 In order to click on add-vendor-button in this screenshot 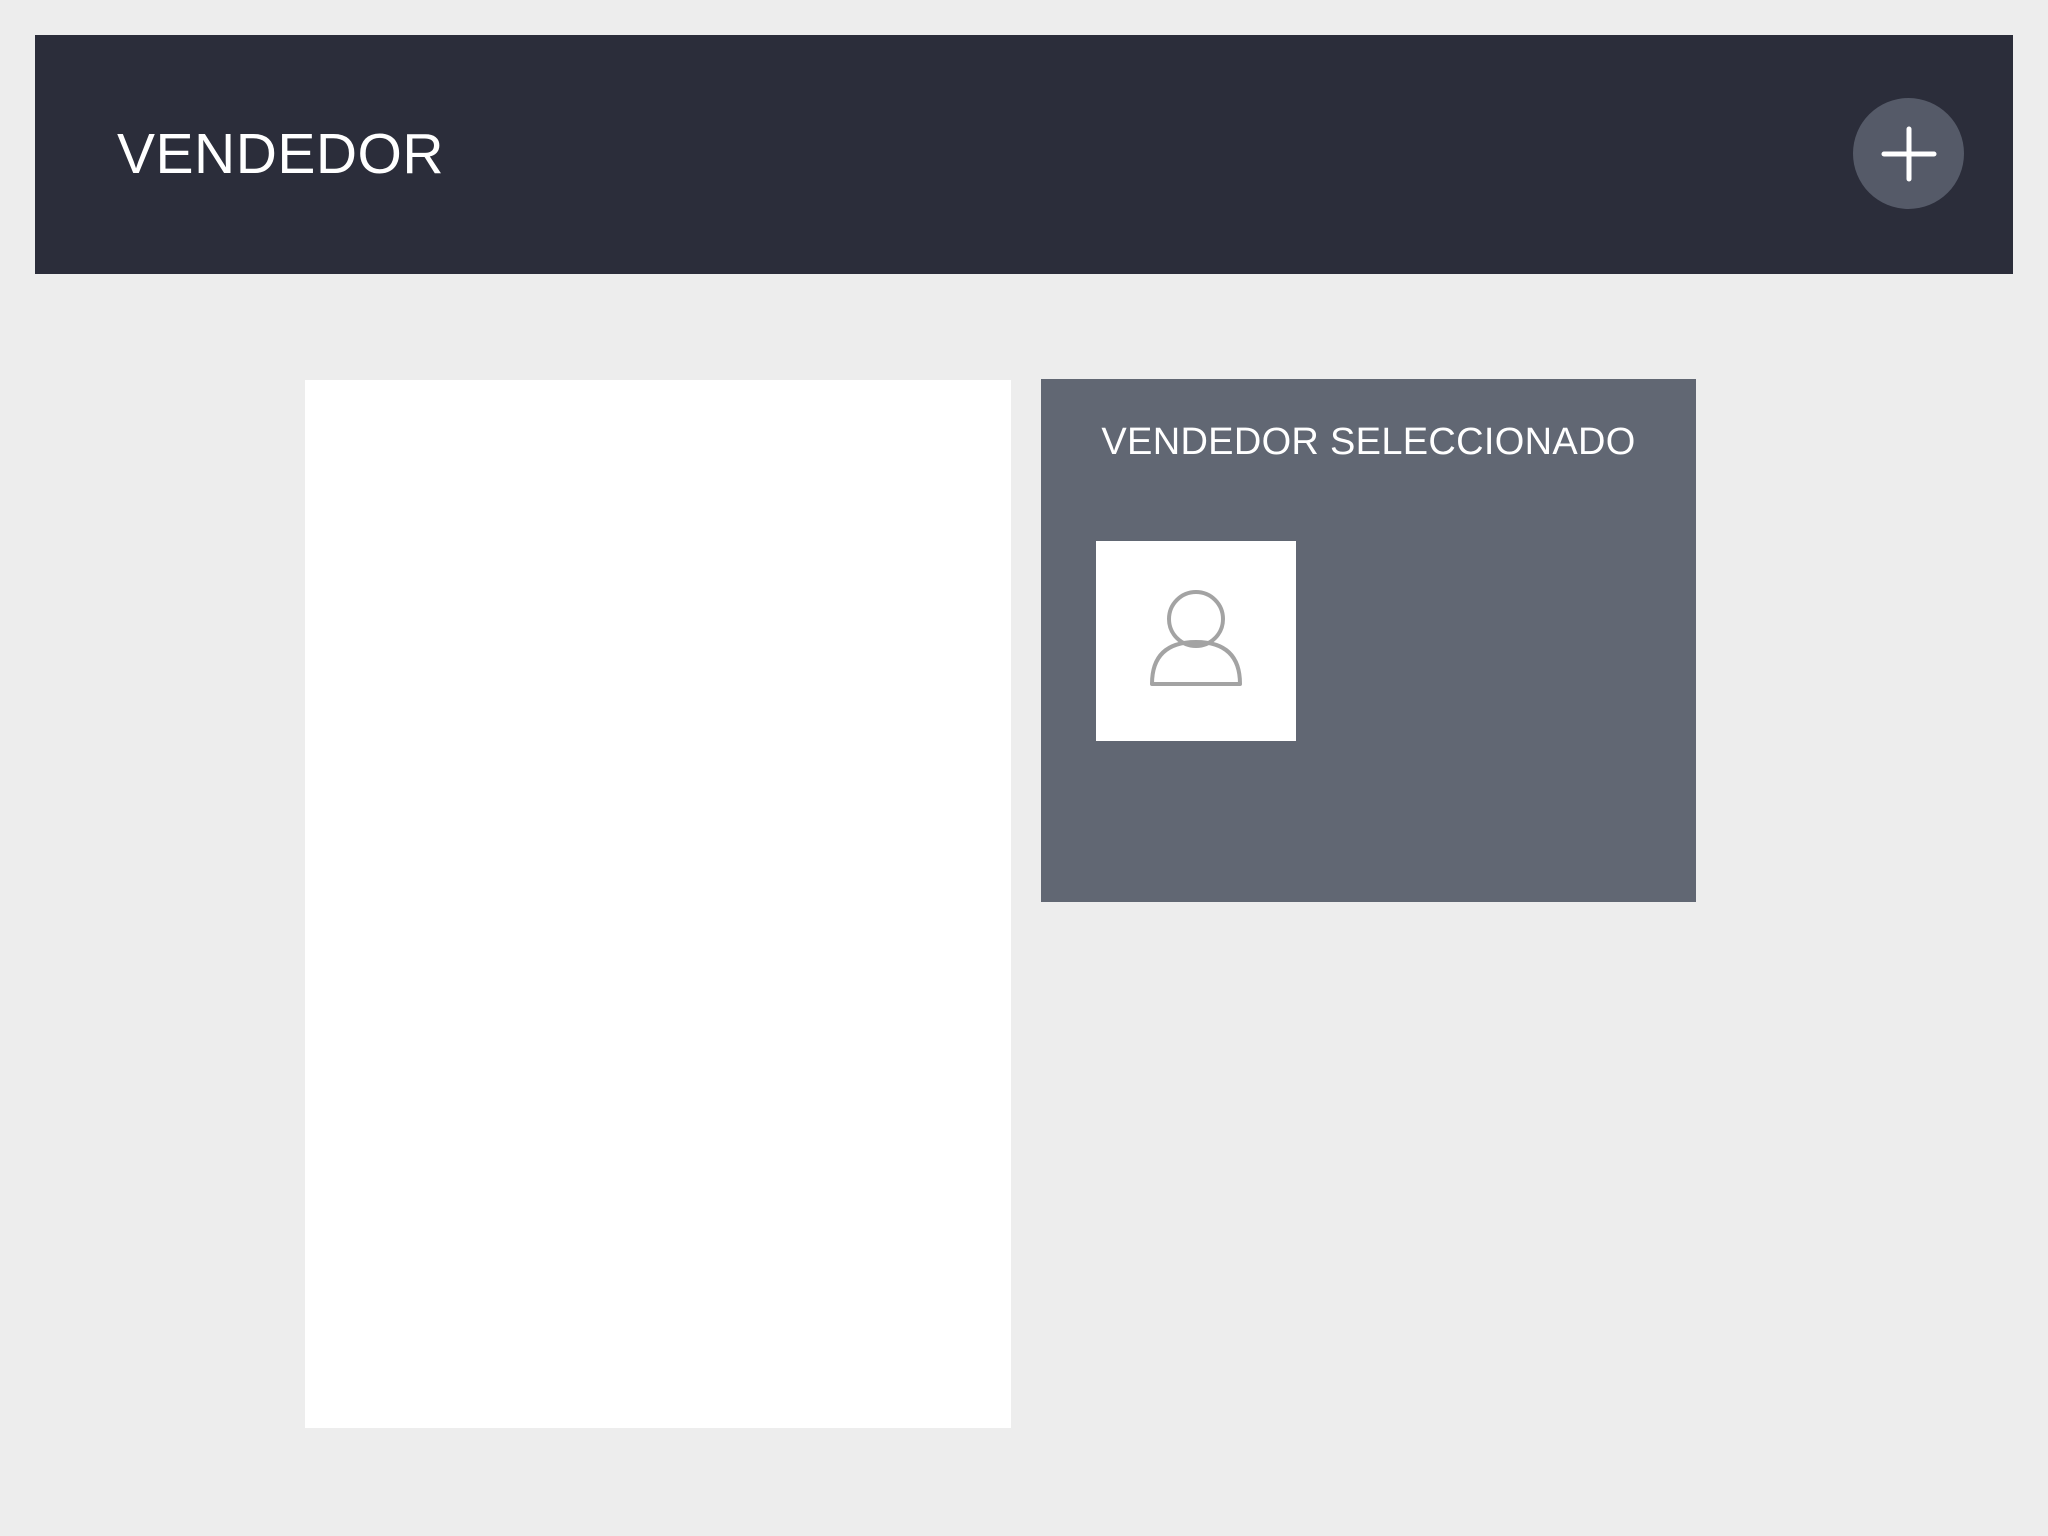, I will do `click(1908, 153)`.